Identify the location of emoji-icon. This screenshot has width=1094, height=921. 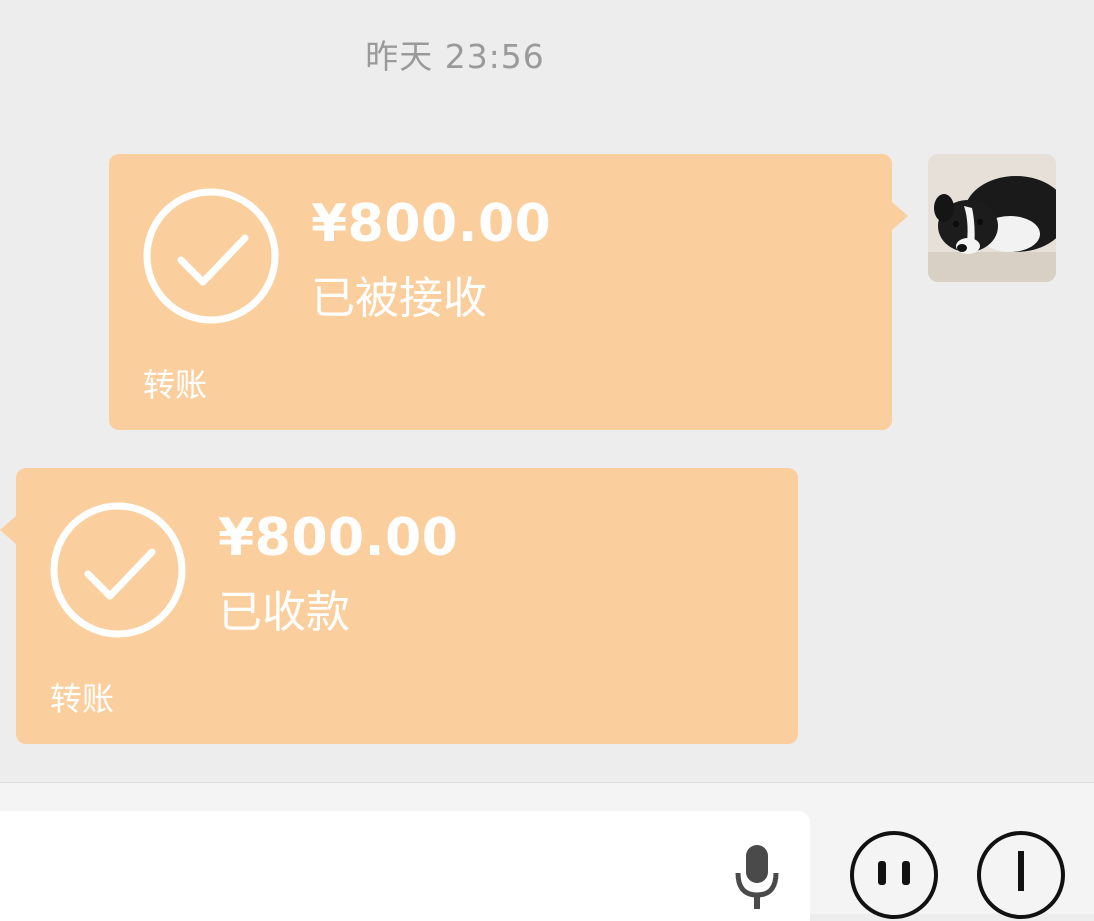
(894, 873).